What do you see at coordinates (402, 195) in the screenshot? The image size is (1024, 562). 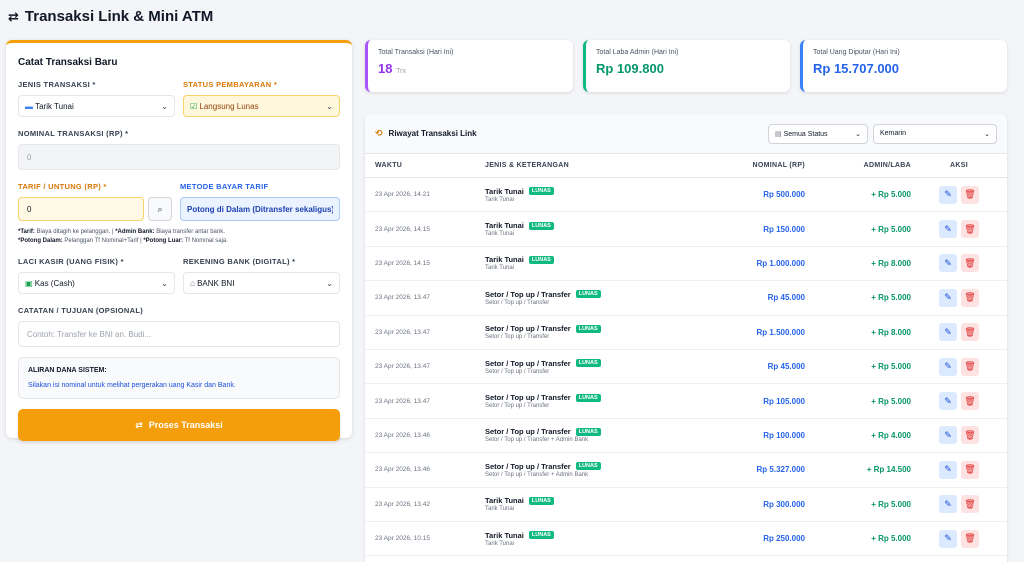 I see `row-time: 23 Apr 2026, 14.21` at bounding box center [402, 195].